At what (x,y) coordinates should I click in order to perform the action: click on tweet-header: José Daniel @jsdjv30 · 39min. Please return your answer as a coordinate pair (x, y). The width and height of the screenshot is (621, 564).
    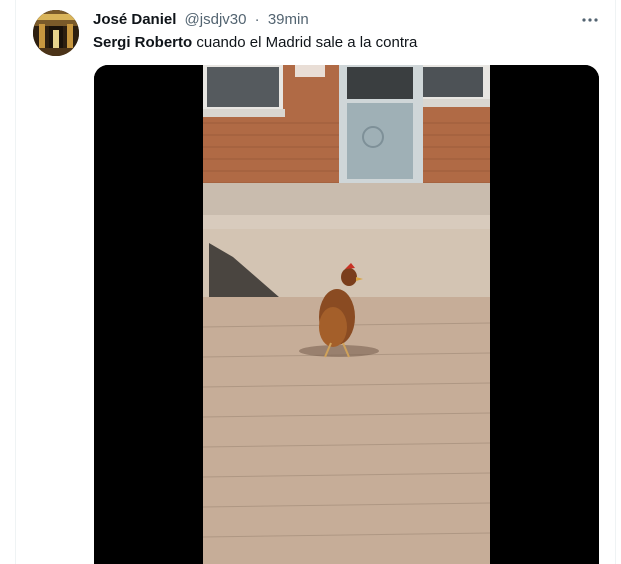
    Looking at the image, I should click on (201, 20).